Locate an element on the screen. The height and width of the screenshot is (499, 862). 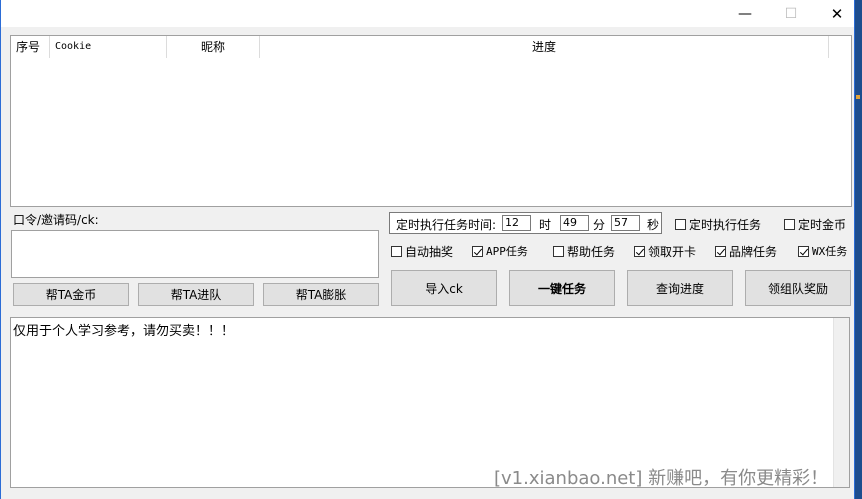
checkbox-label: 自动抽奖 is located at coordinates (429, 252).